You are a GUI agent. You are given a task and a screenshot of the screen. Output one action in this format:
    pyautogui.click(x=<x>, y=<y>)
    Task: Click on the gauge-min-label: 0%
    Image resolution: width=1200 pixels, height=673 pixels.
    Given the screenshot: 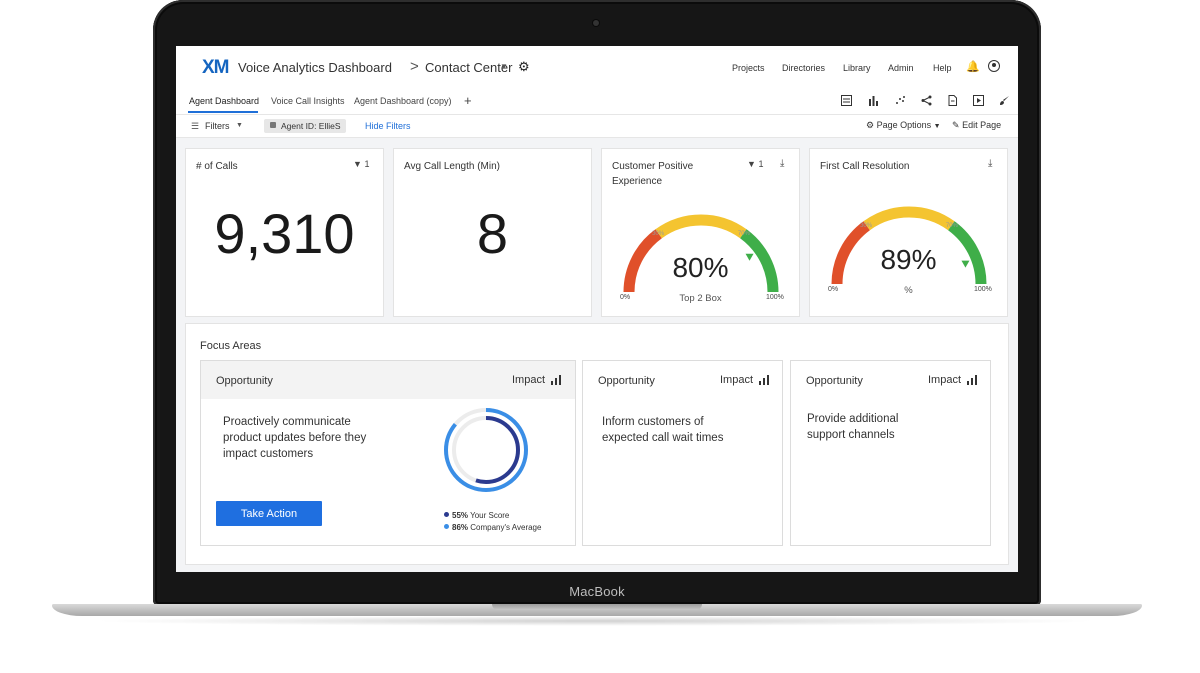 What is the action you would take?
    pyautogui.click(x=833, y=289)
    